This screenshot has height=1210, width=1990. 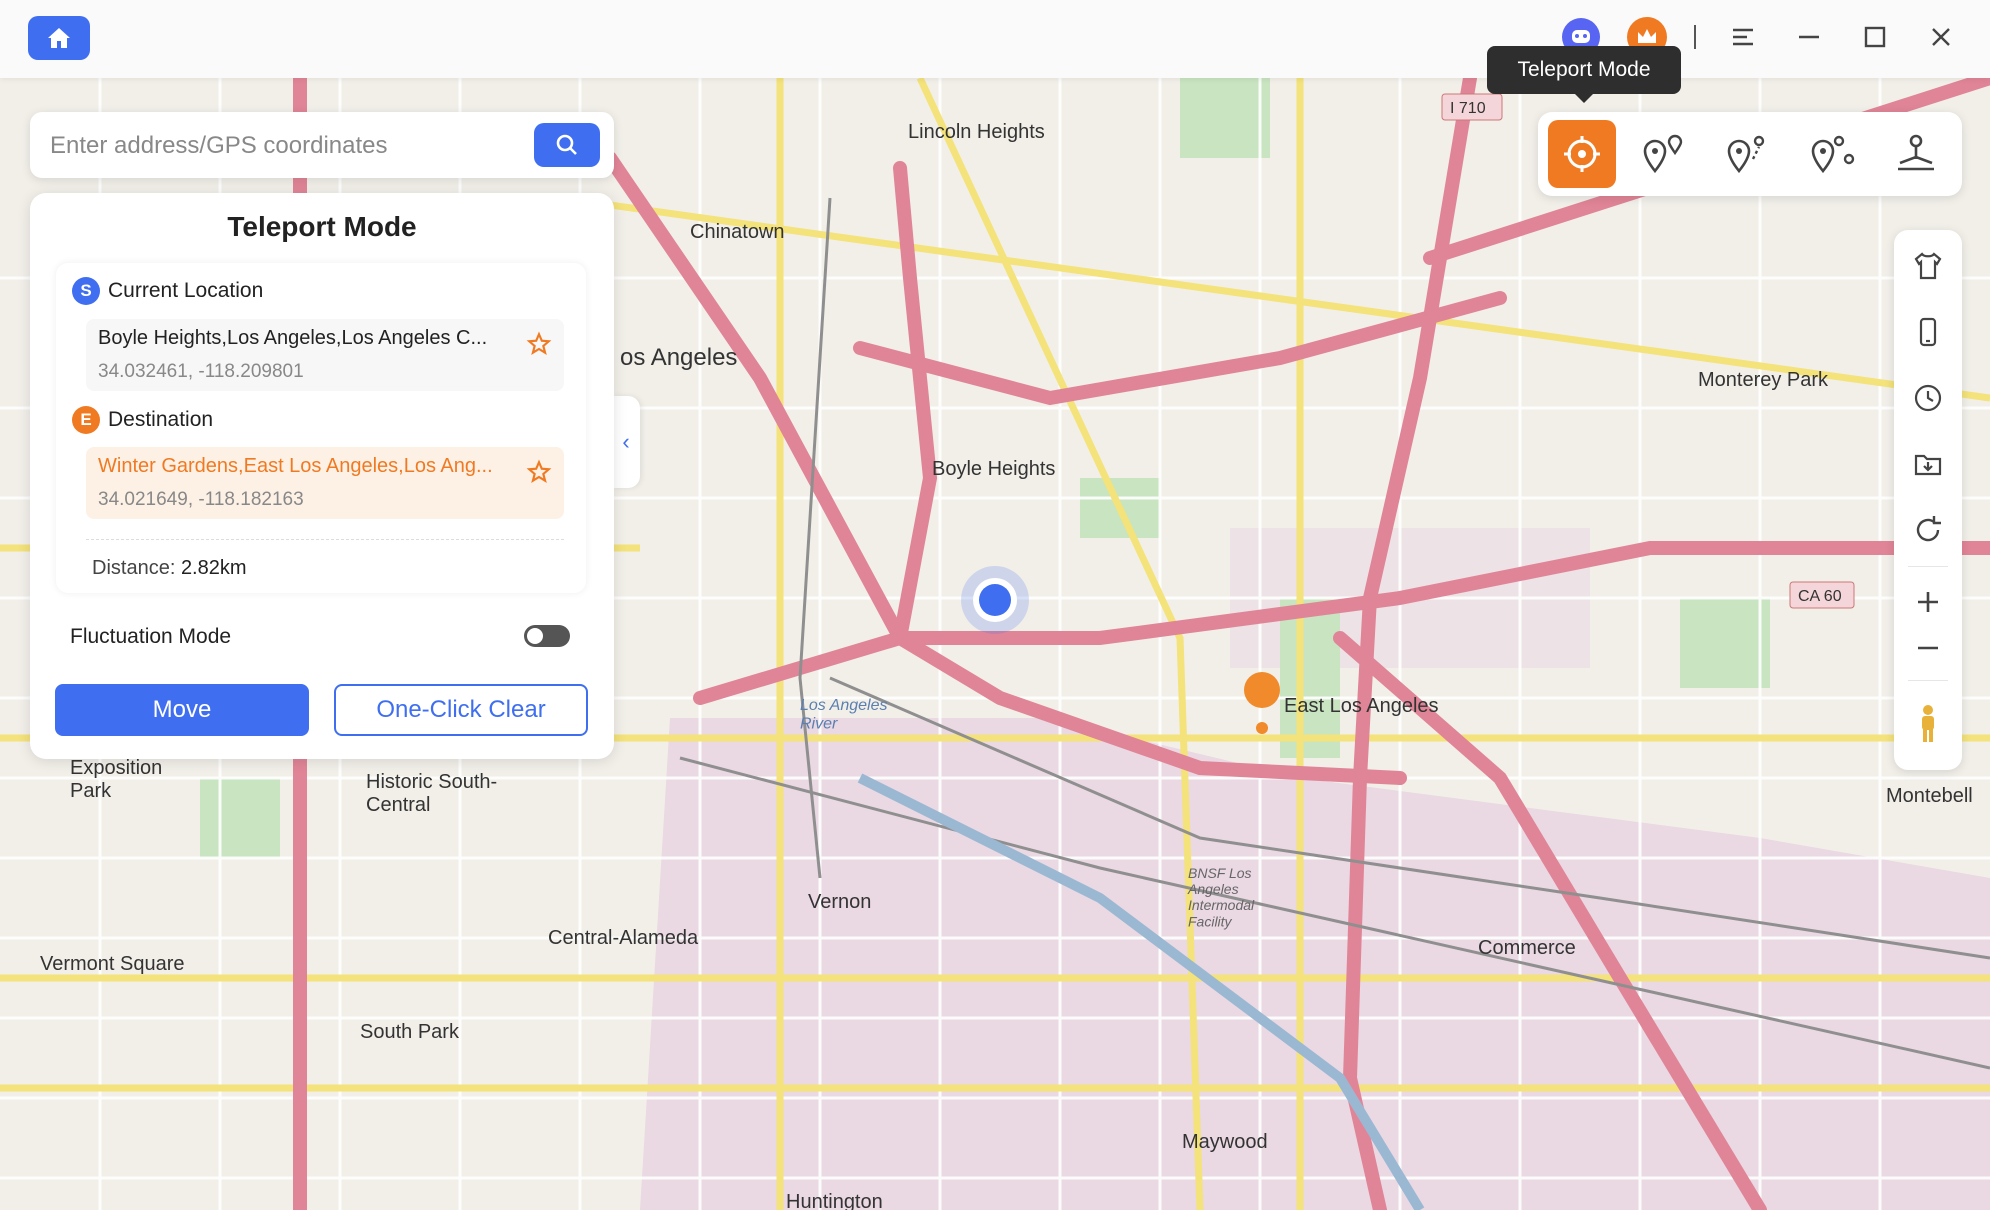 What do you see at coordinates (839, 902) in the screenshot?
I see `map-label-vernon: Vernon` at bounding box center [839, 902].